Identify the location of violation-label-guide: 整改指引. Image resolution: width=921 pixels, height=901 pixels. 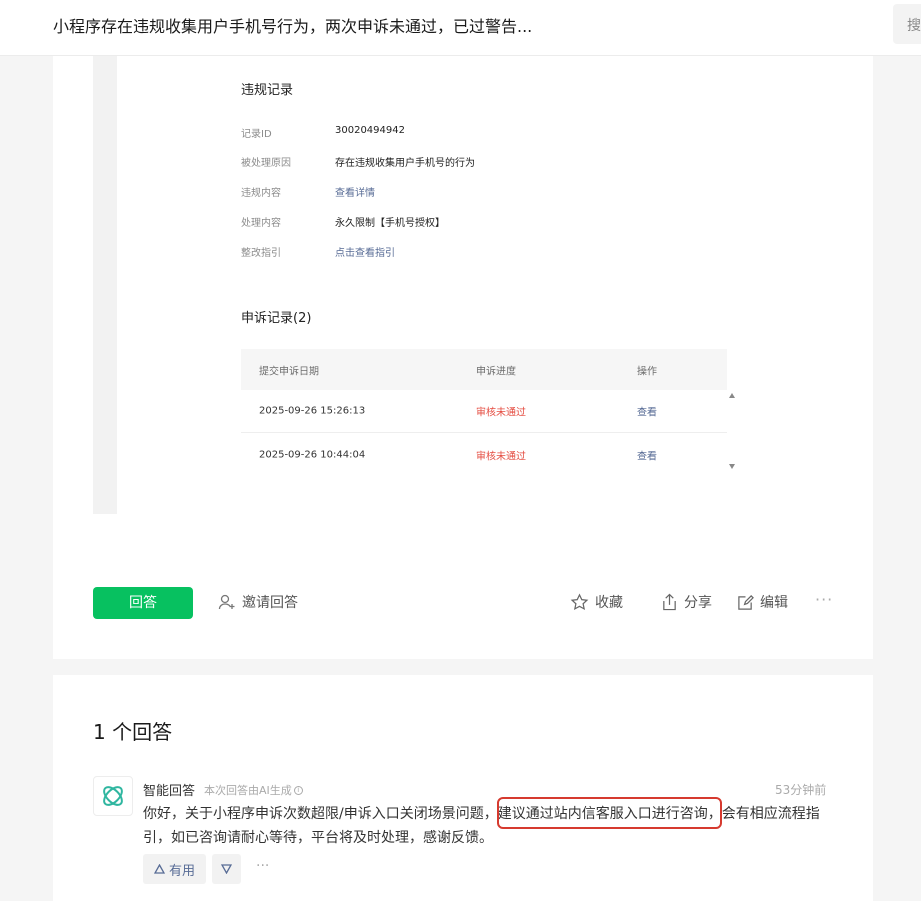
(261, 253).